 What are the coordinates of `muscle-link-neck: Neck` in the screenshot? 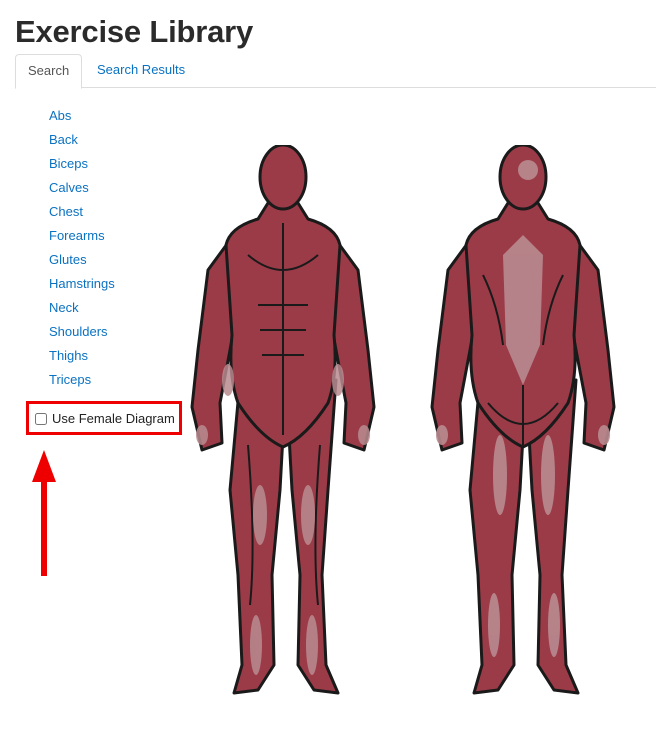 It's located at (82, 310).